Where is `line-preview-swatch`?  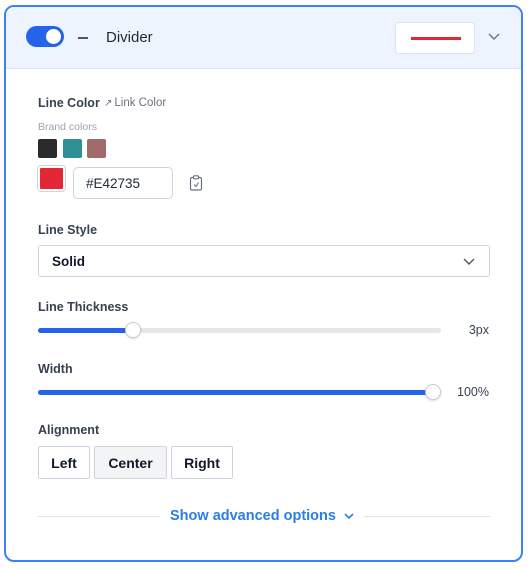
line-preview-swatch is located at coordinates (436, 38).